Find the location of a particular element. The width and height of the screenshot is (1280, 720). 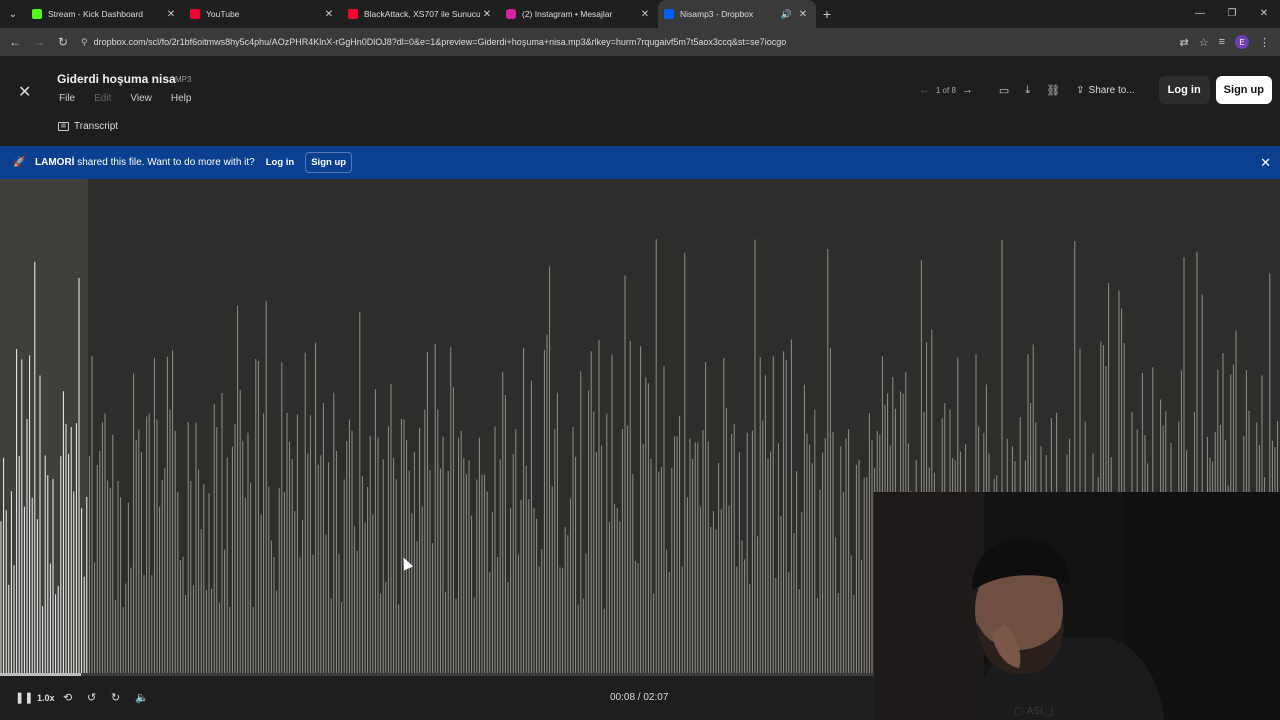

speaker-icon: 🔊 is located at coordinates (786, 14).